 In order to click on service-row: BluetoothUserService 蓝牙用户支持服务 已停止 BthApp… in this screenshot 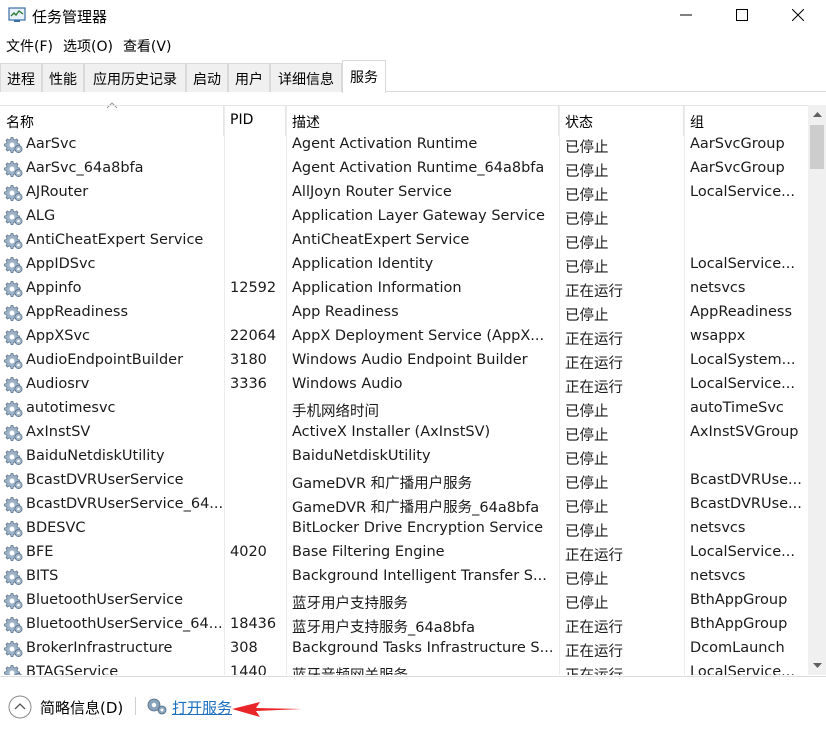, I will do `click(404, 601)`.